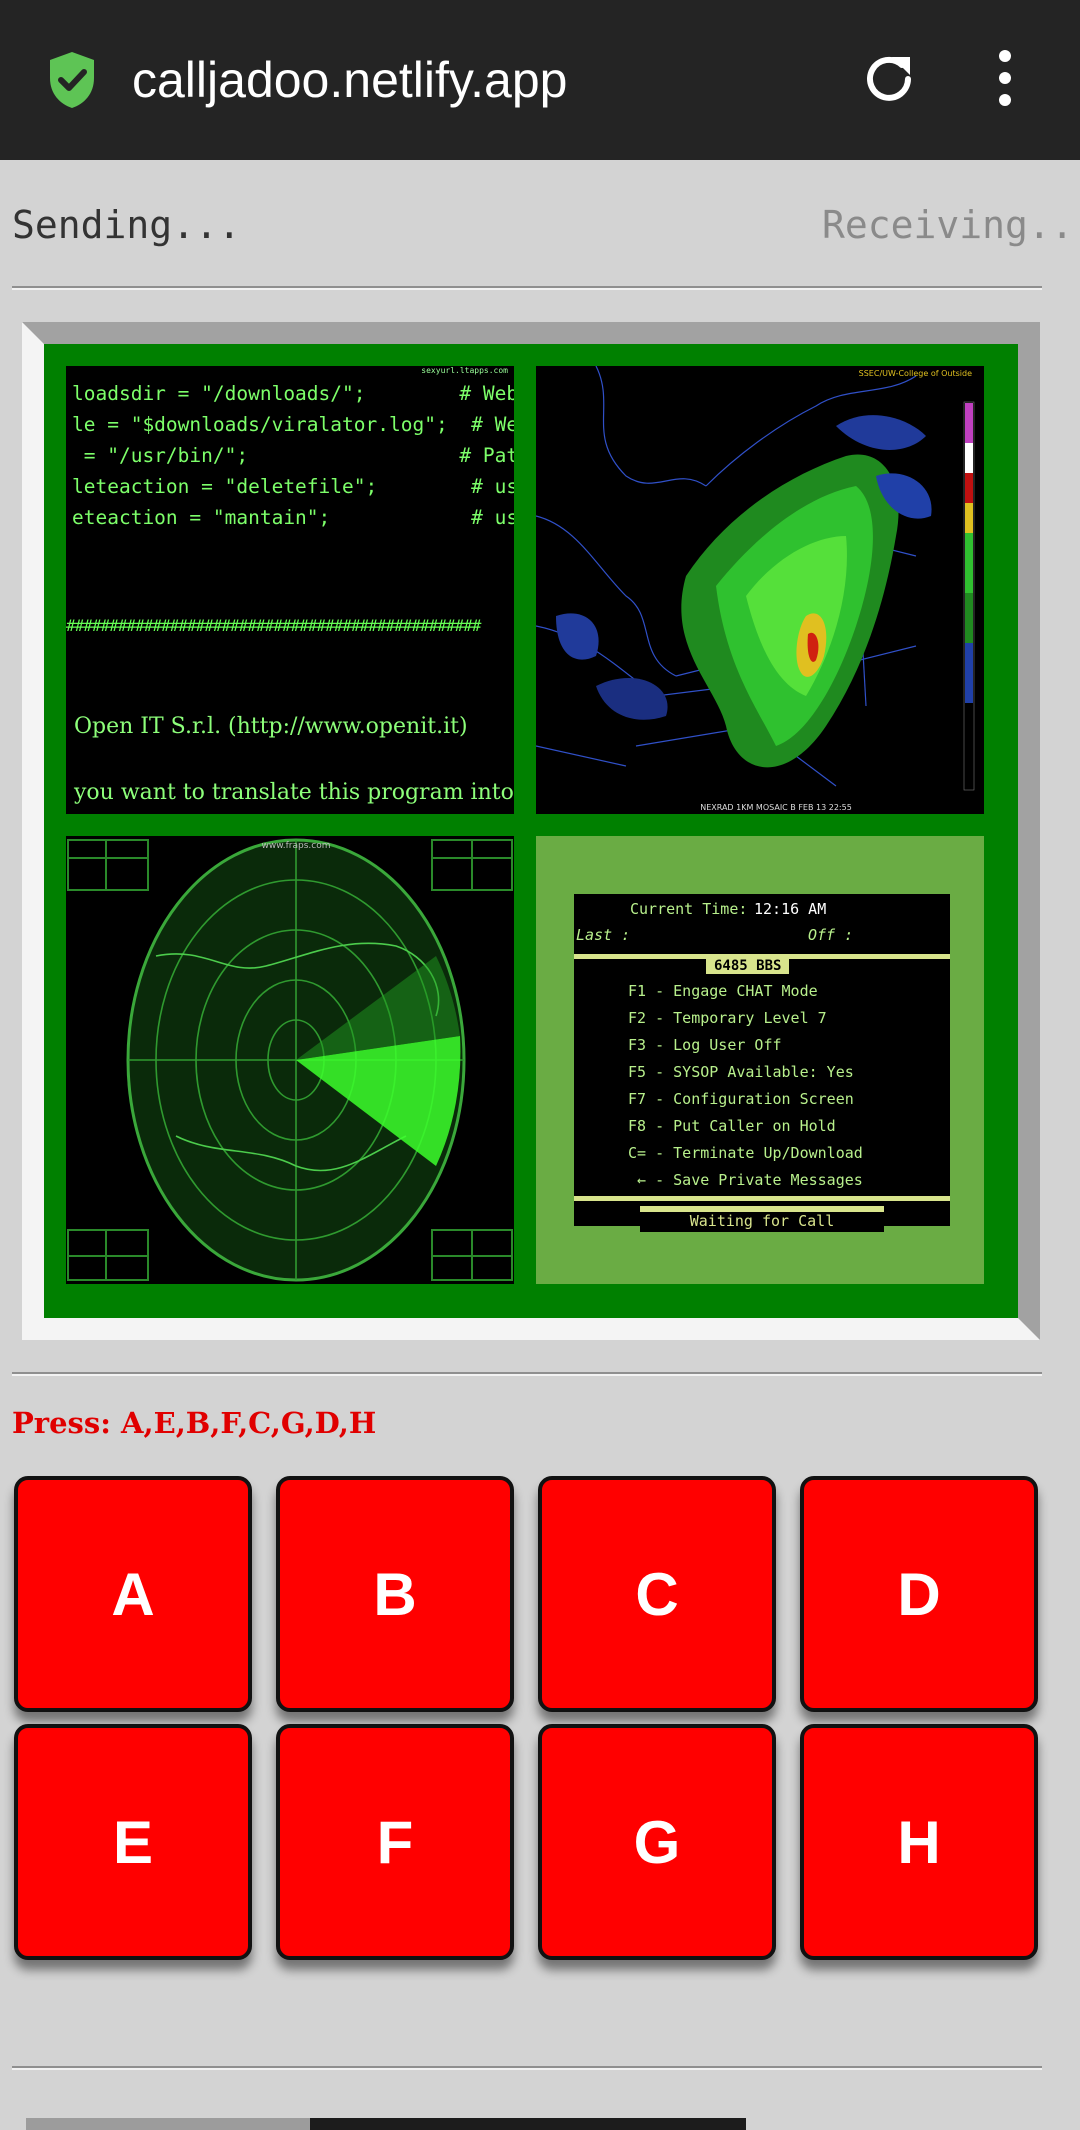 The width and height of the screenshot is (1080, 2130). What do you see at coordinates (657, 1842) in the screenshot?
I see `key-g-button: G` at bounding box center [657, 1842].